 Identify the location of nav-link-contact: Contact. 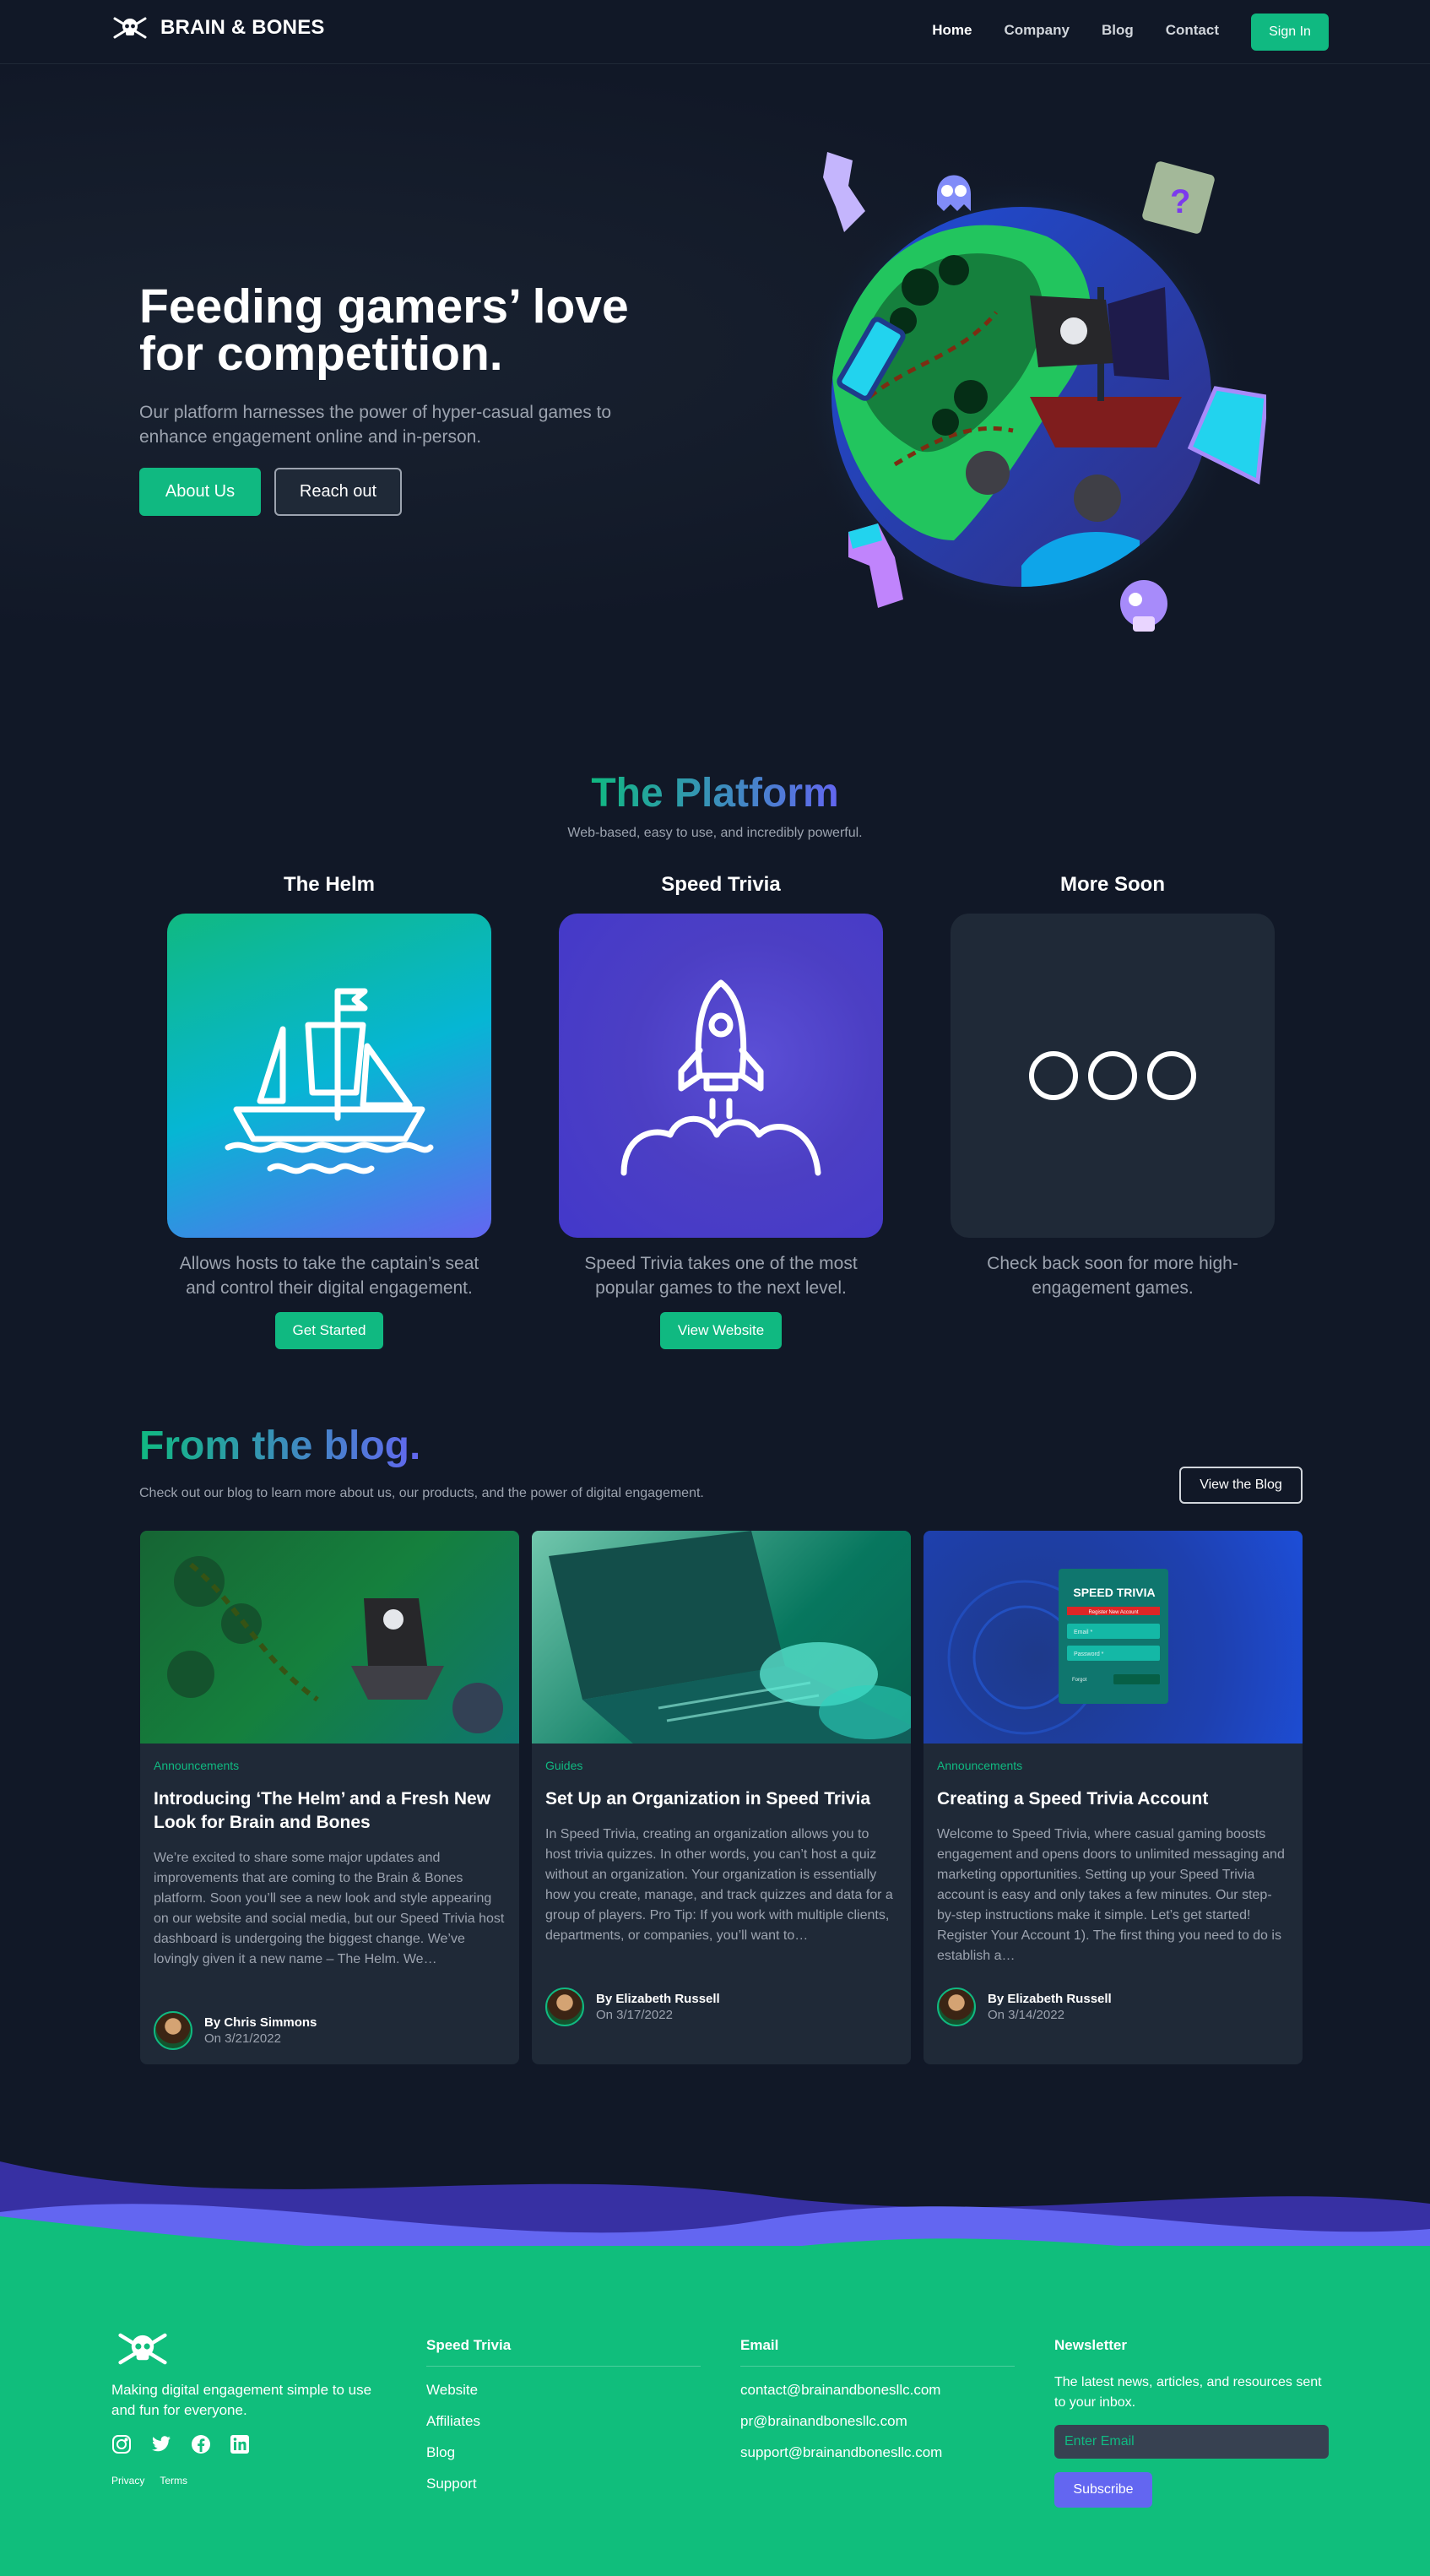
(1192, 30).